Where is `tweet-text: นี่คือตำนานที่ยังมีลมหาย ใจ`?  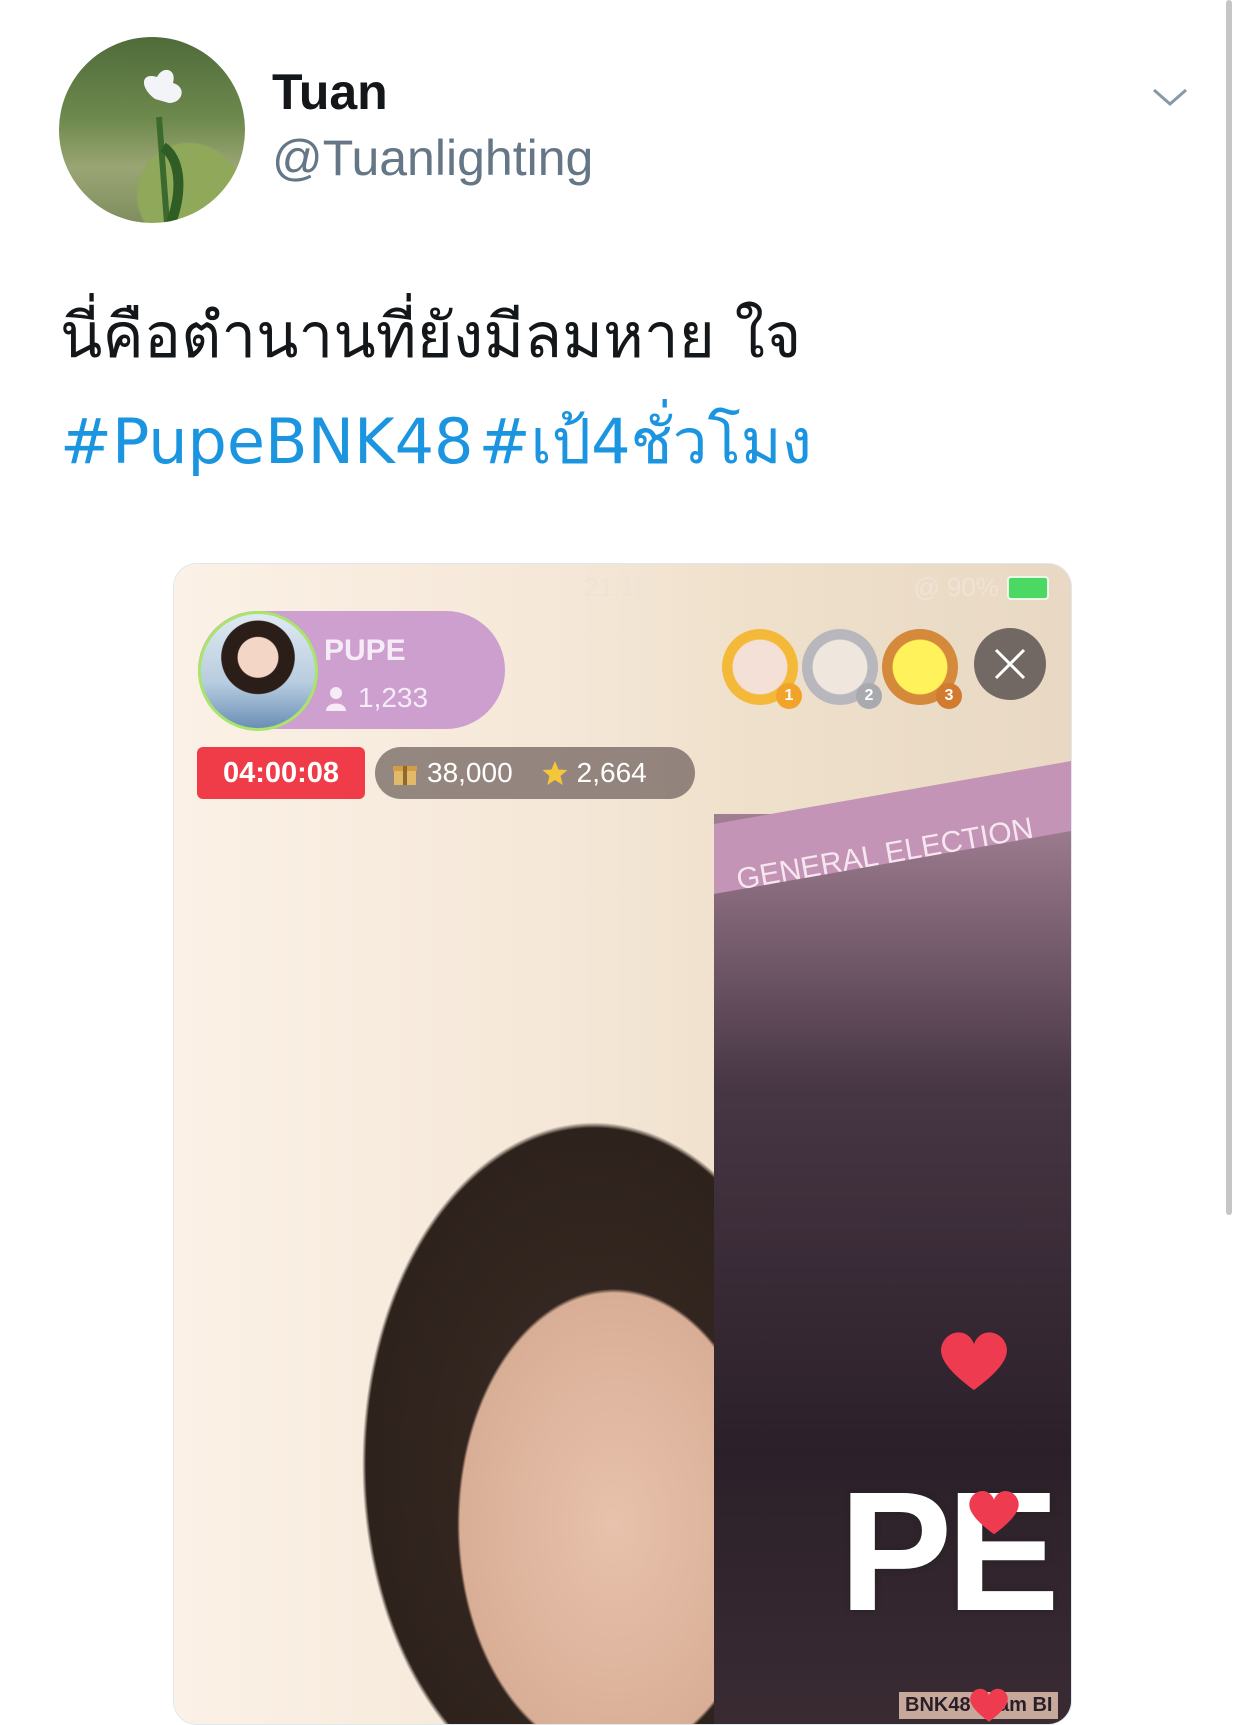 tweet-text: นี่คือตำนานที่ยังมีลมหาย ใจ is located at coordinates (431, 335).